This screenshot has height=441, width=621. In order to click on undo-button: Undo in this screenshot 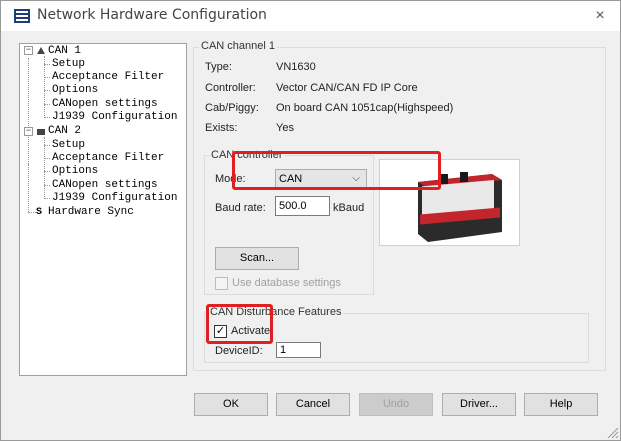, I will do `click(396, 404)`.